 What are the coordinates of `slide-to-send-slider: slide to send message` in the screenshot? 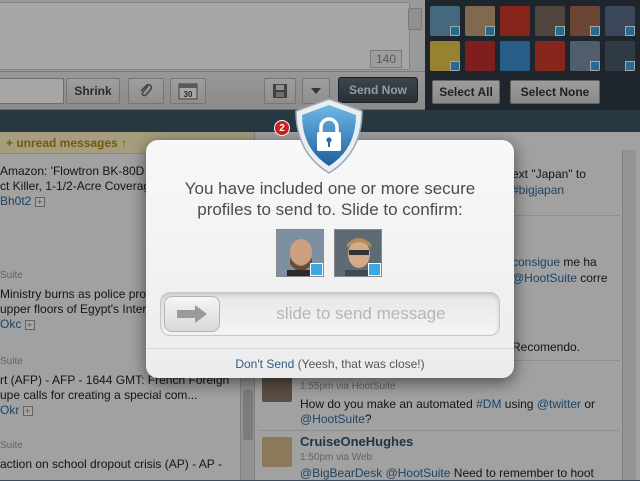 It's located at (330, 314).